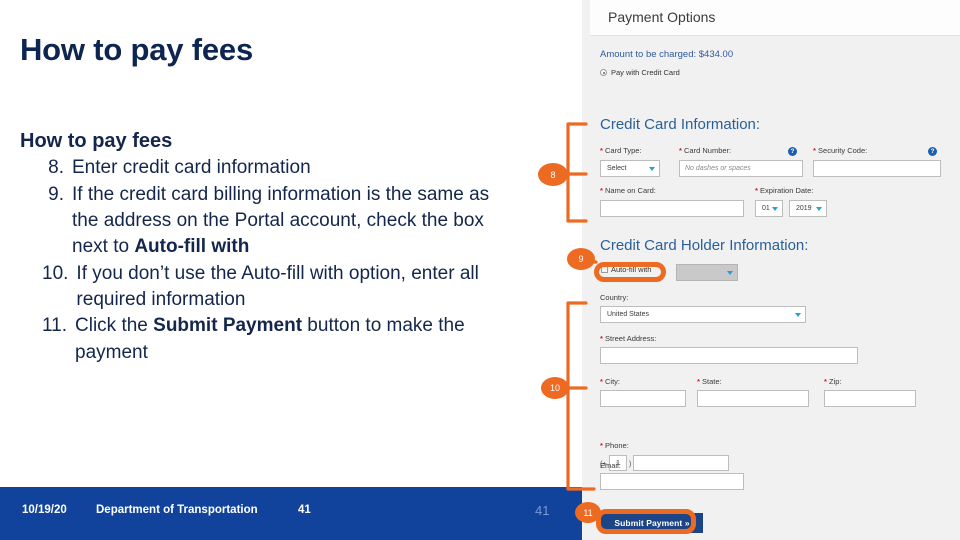 The width and height of the screenshot is (960, 540). I want to click on label-text: Card Number:, so click(708, 150).